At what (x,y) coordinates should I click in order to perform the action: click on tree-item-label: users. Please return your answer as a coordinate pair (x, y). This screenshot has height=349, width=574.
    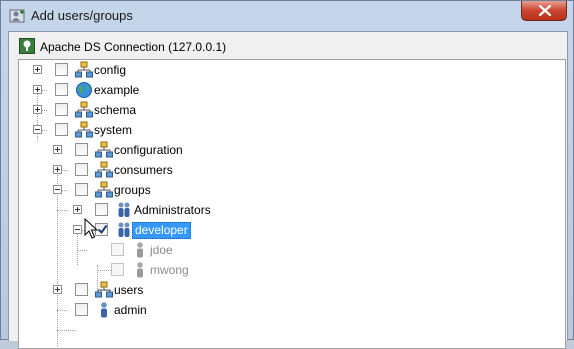
    Looking at the image, I should click on (129, 290).